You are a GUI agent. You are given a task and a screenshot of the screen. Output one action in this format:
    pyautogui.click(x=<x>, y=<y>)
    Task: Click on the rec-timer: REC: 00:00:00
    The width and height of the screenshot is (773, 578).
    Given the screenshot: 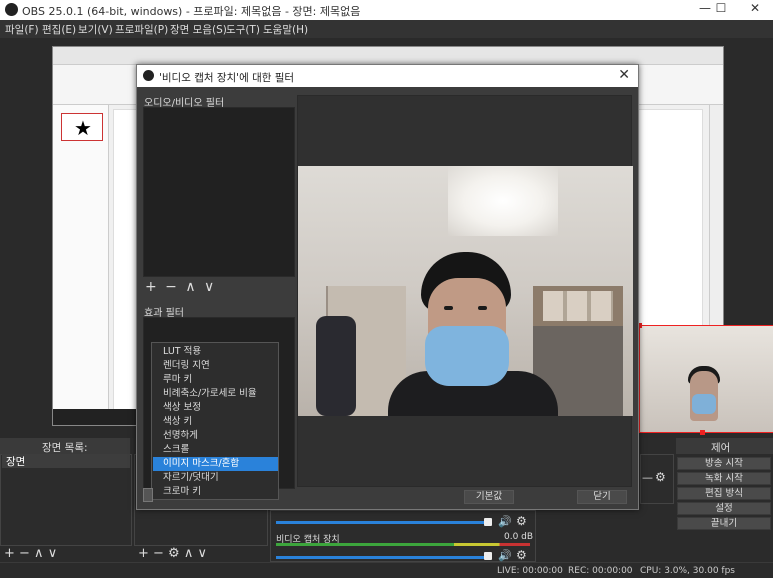 What is the action you would take?
    pyautogui.click(x=600, y=571)
    